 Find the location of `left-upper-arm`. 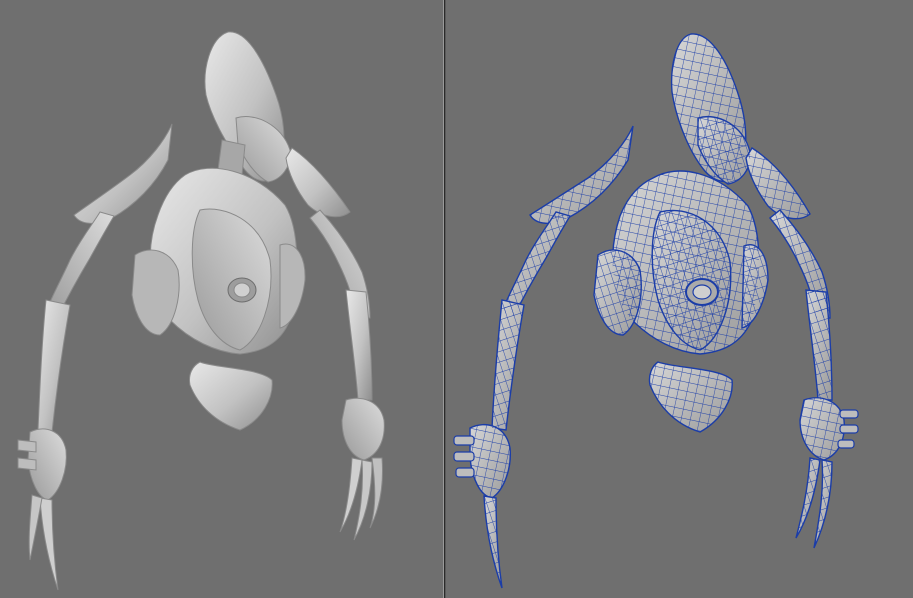

left-upper-arm is located at coordinates (80, 264).